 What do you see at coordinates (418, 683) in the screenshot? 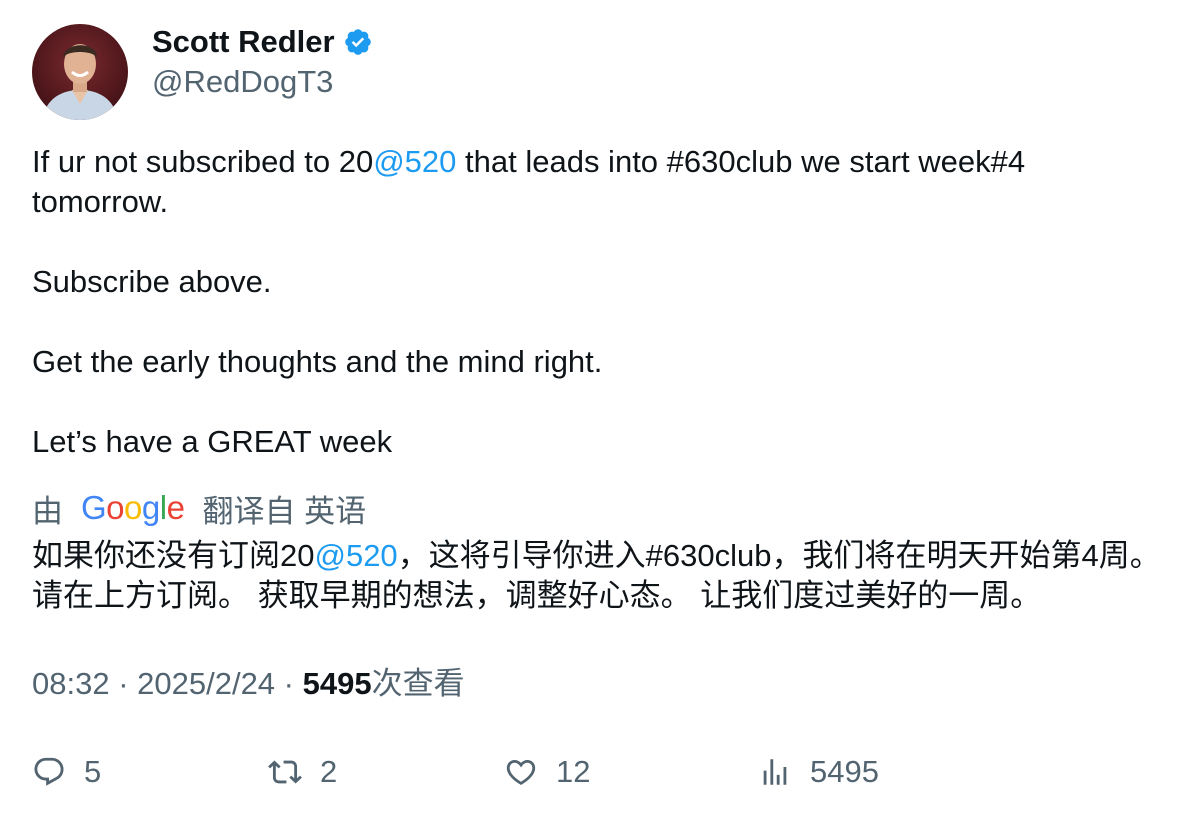
I see `views-label: 次查看` at bounding box center [418, 683].